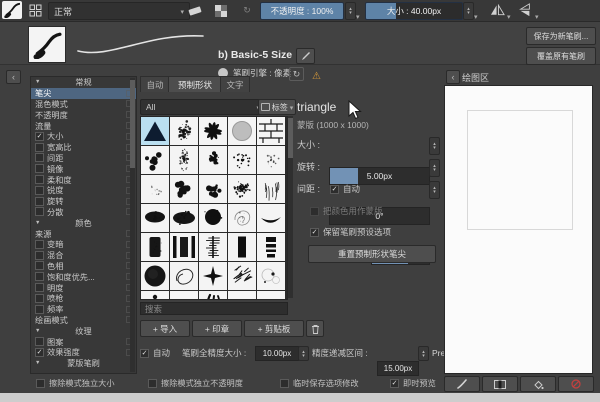 This screenshot has width=600, height=402. What do you see at coordinates (334, 189) in the screenshot?
I see `spacing-auto-checkbox` at bounding box center [334, 189].